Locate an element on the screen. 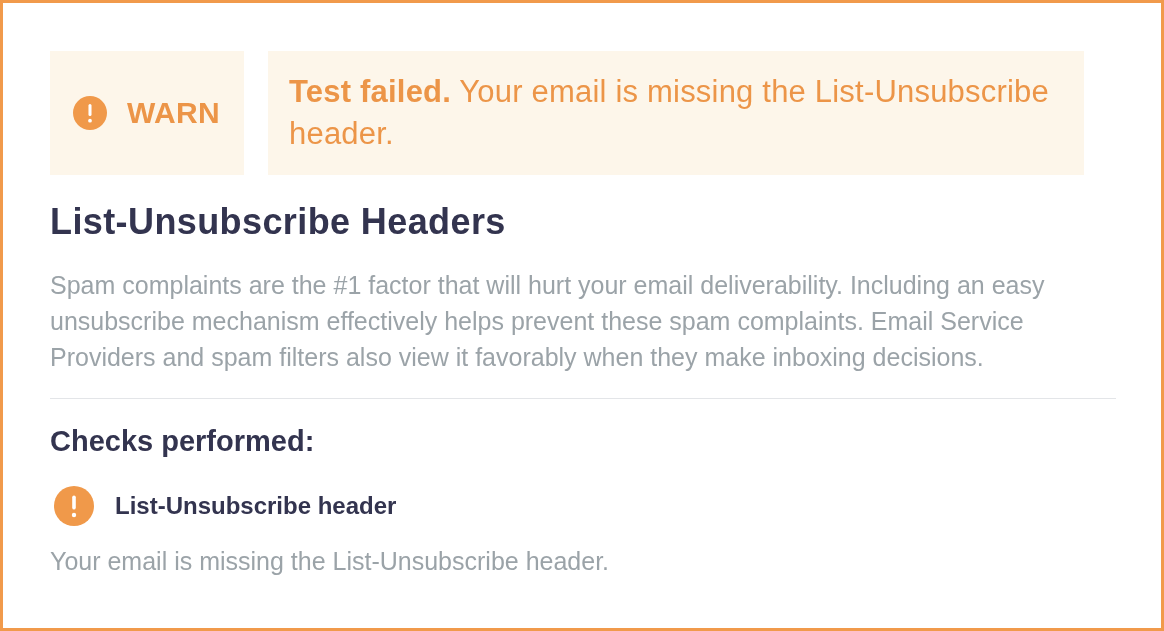  status-label: WARN is located at coordinates (173, 113).